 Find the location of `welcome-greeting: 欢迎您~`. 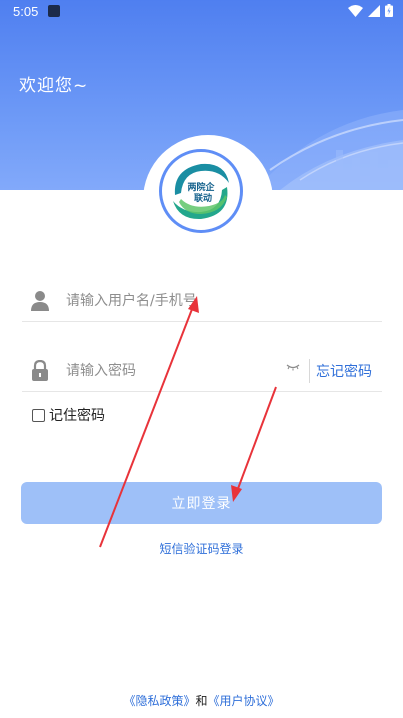

welcome-greeting: 欢迎您~ is located at coordinates (54, 86).